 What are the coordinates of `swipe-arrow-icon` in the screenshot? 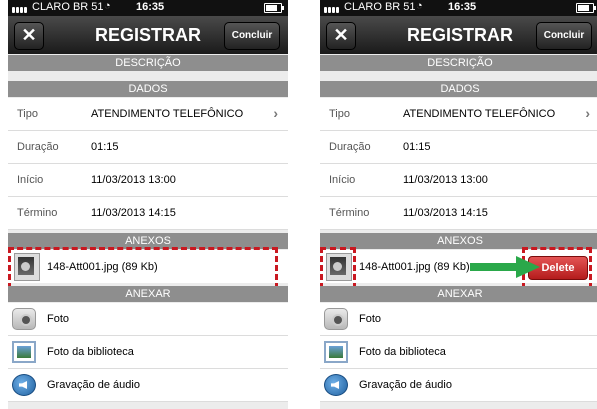 It's located at (505, 267).